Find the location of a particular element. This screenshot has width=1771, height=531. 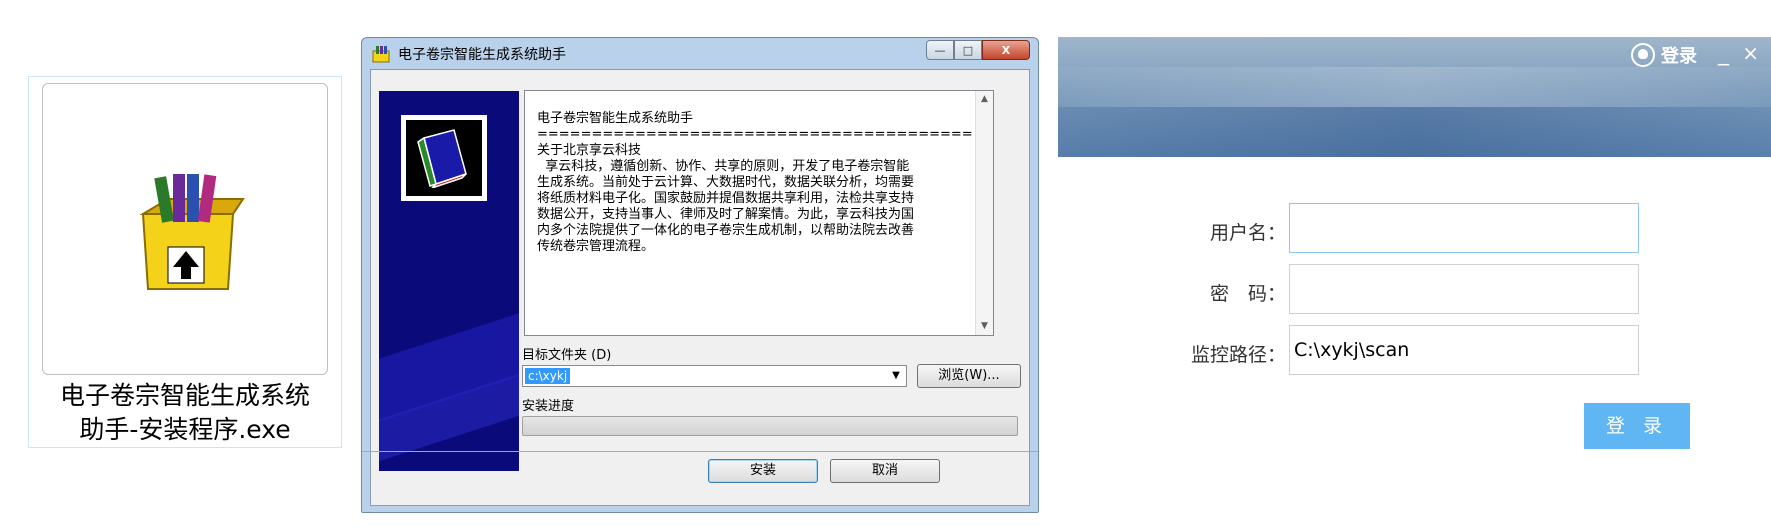

window-controls: — □ X is located at coordinates (978, 50).